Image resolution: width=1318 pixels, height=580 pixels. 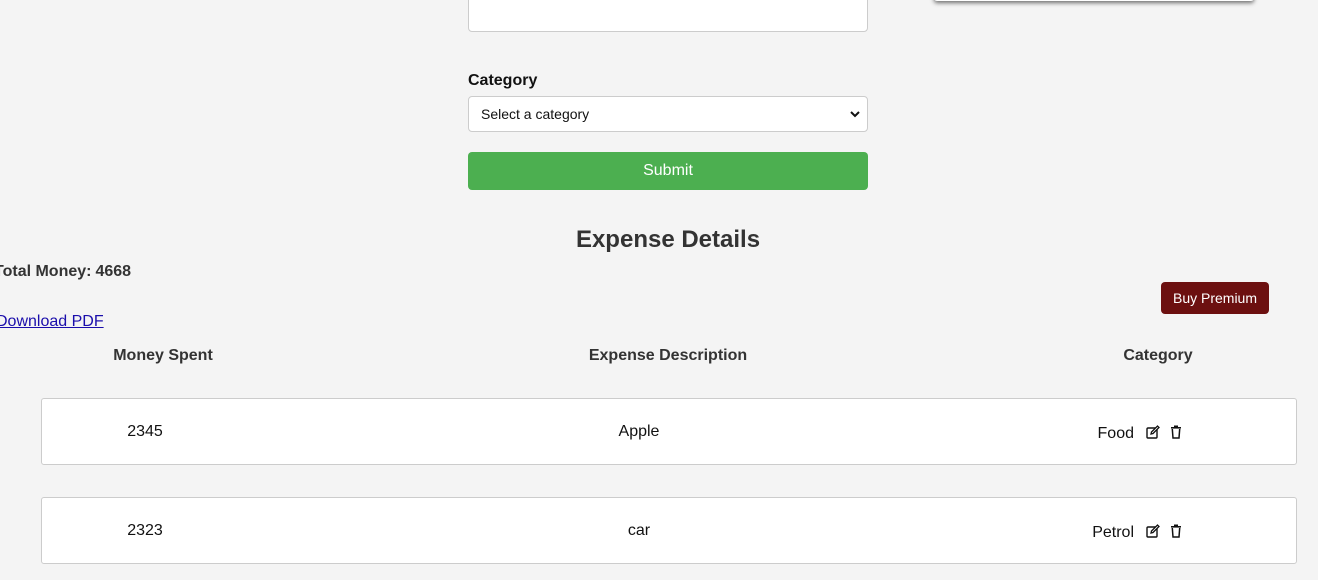 I want to click on expense-details-heading: Expense Details, so click(x=668, y=239).